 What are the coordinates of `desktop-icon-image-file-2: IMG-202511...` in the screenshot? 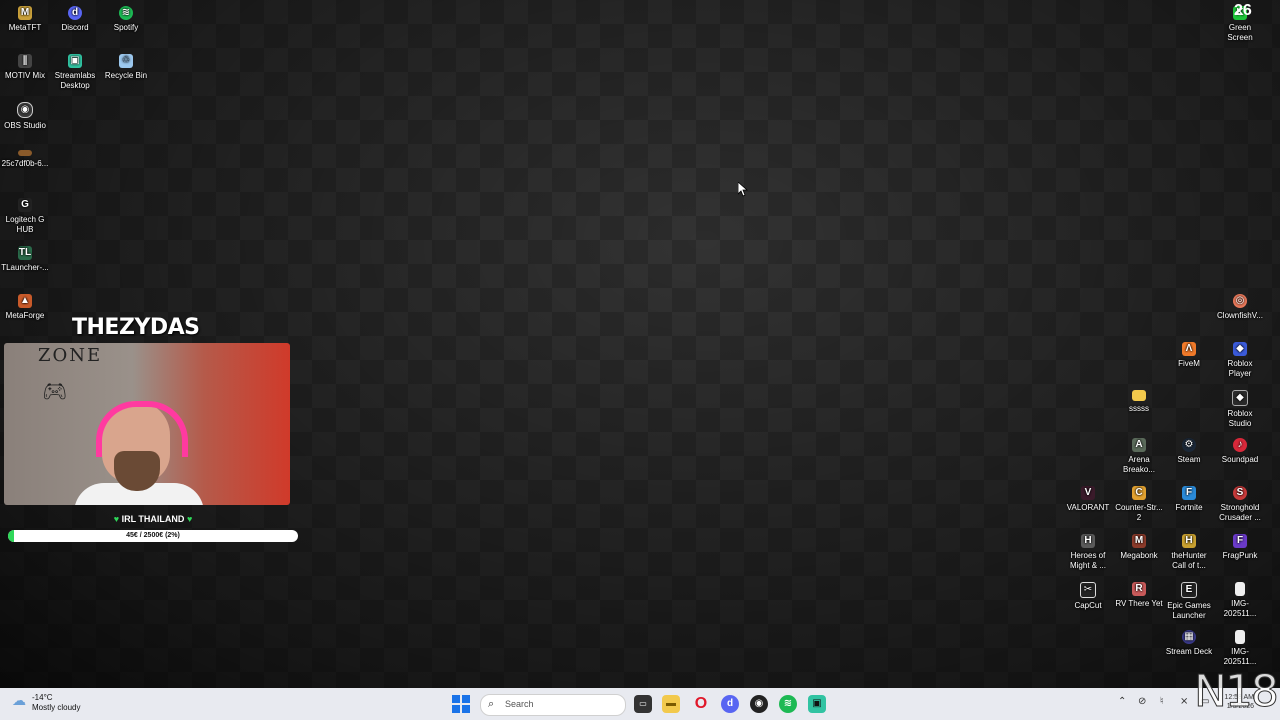 It's located at (1240, 648).